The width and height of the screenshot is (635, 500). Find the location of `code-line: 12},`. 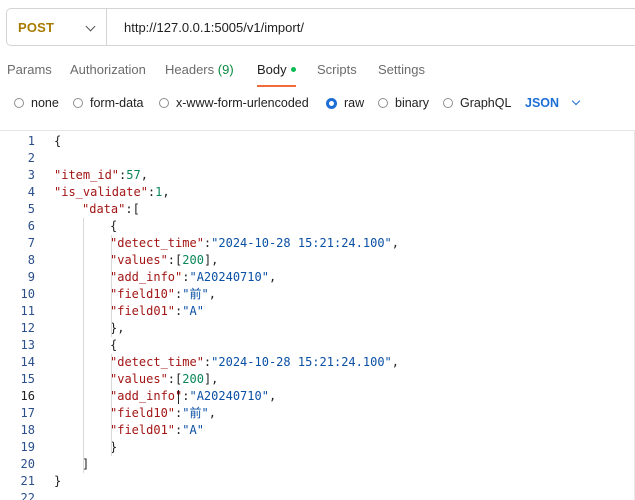

code-line: 12}, is located at coordinates (317, 328).